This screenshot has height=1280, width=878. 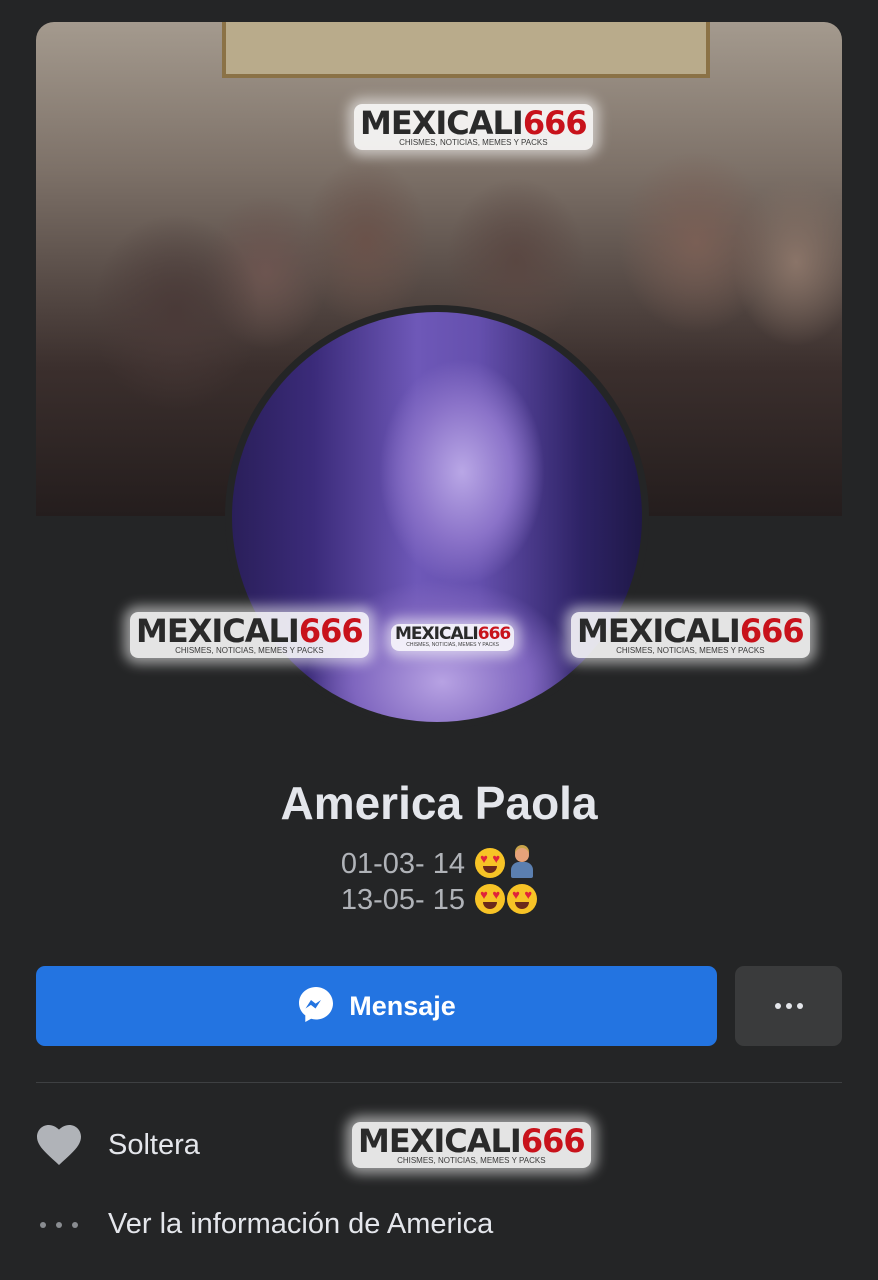 What do you see at coordinates (402, 1005) in the screenshot?
I see `message-button-label: Mensaje` at bounding box center [402, 1005].